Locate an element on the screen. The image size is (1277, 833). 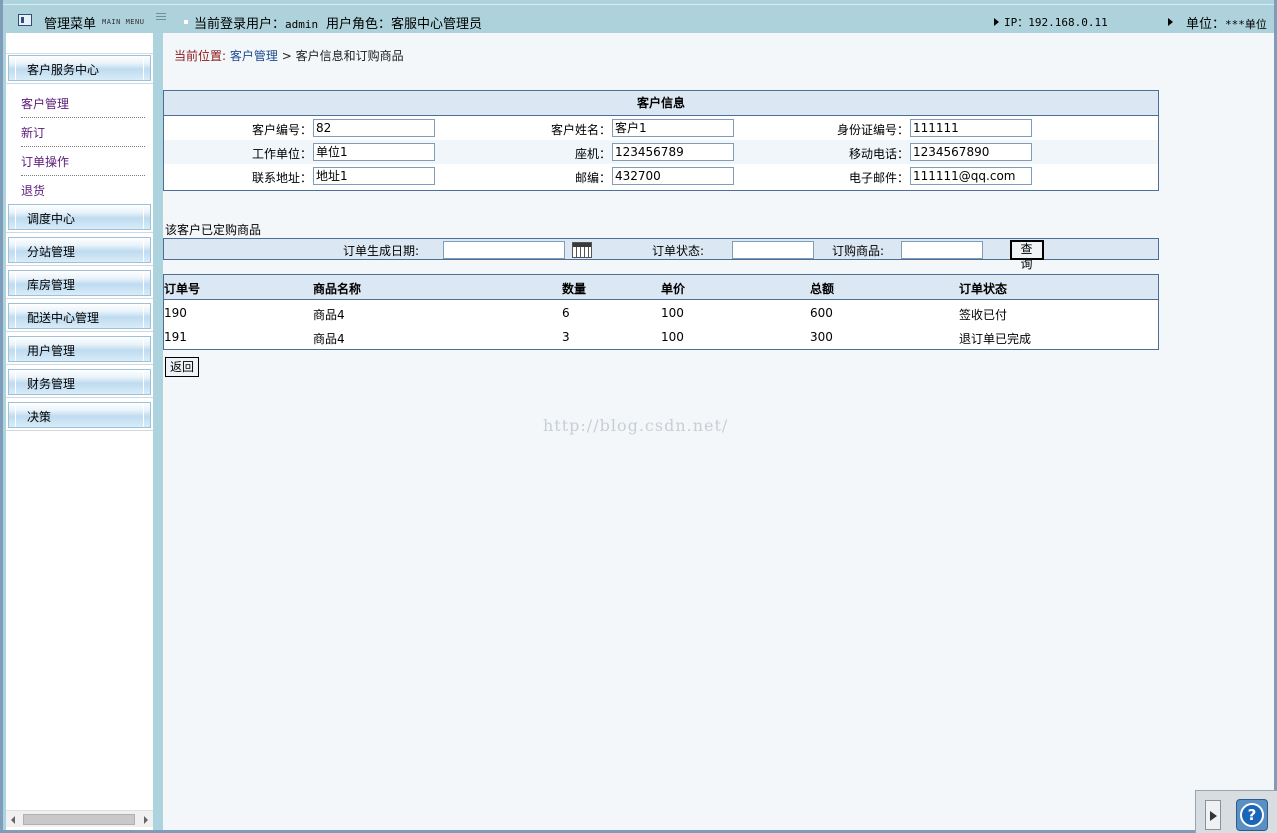
sidebar-horizontal-scrollbar is located at coordinates (79, 818).